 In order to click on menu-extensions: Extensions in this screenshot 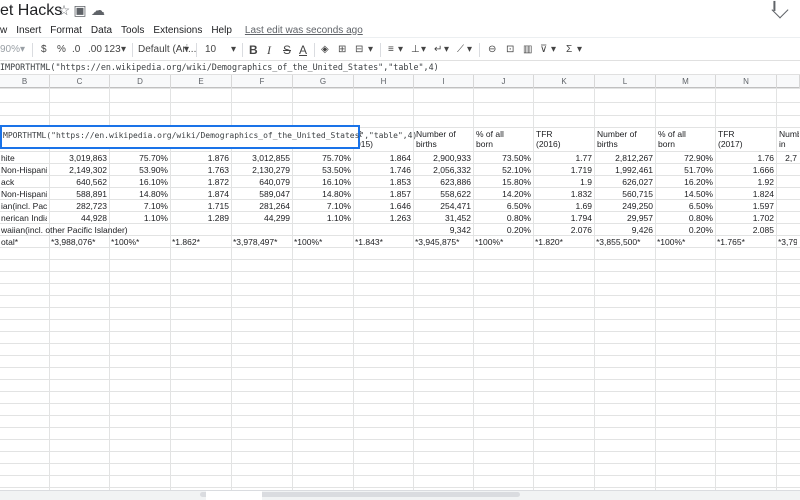, I will do `click(177, 30)`.